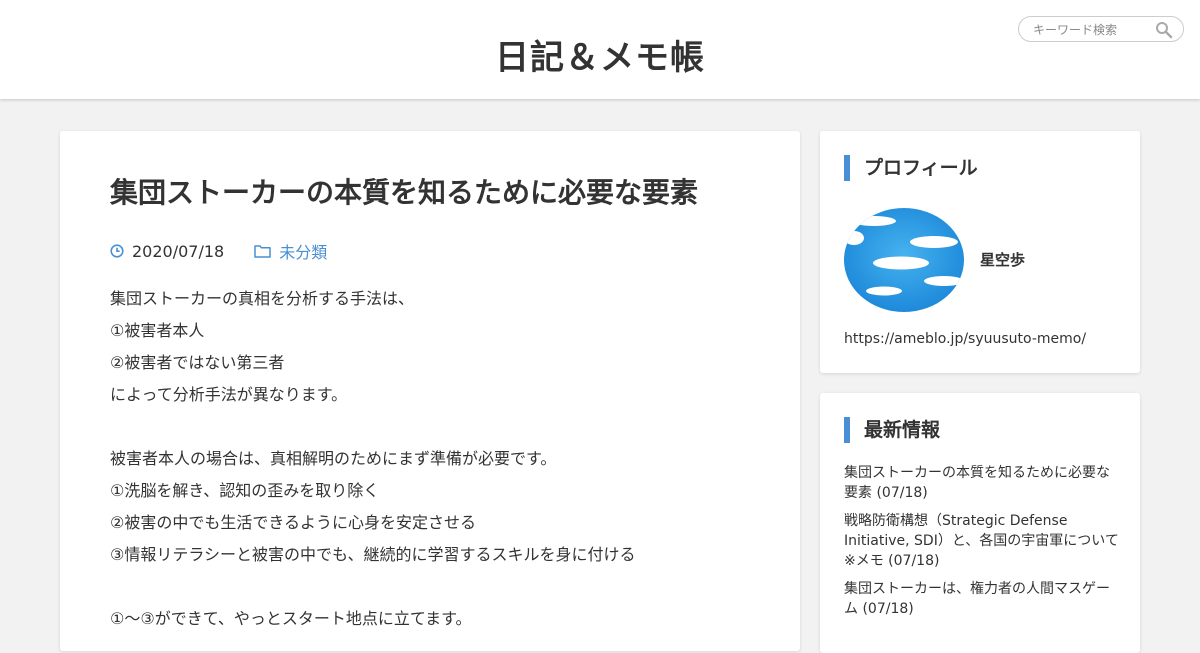  I want to click on site-title: 日記＆メモ帳, so click(600, 54).